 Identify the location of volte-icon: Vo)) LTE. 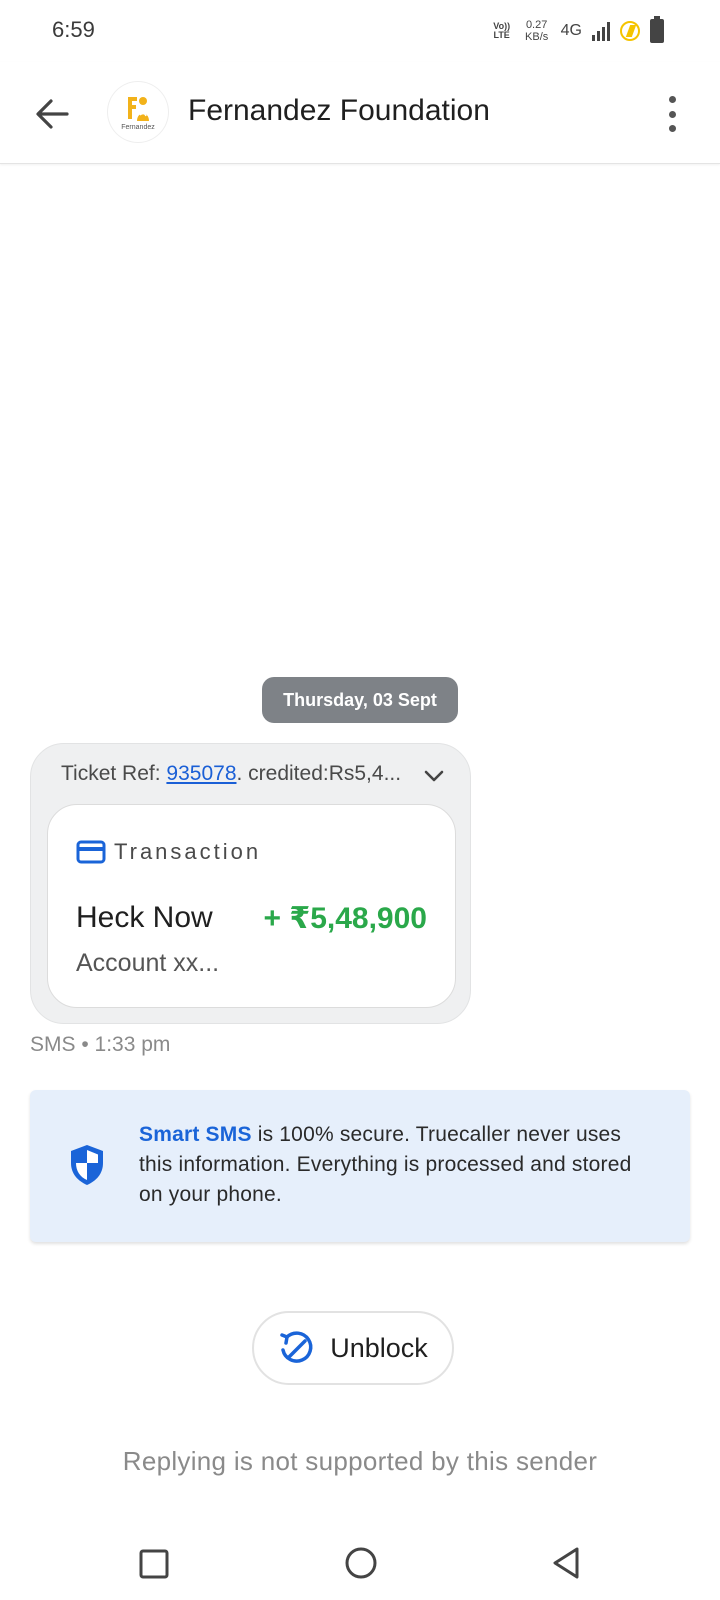
(502, 31).